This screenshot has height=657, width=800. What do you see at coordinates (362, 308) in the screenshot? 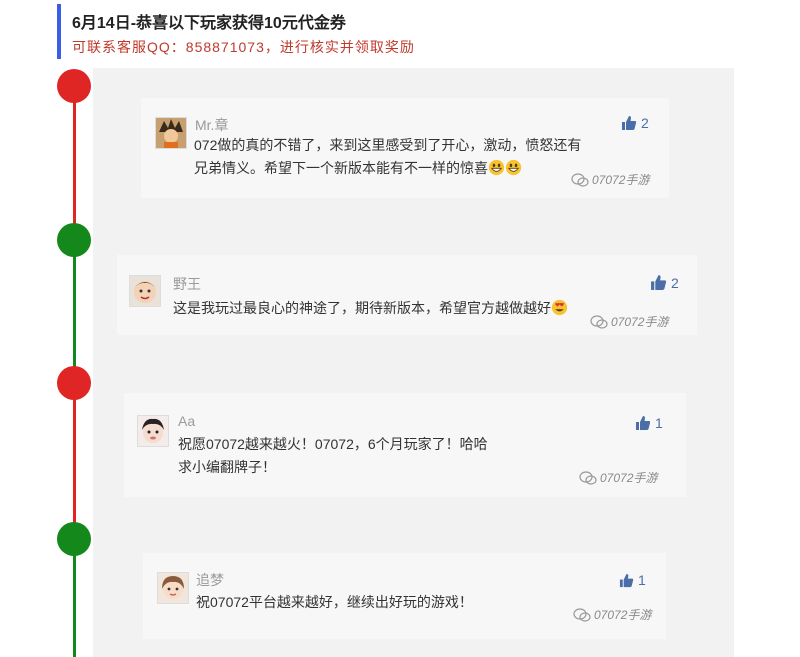
I see `comment-line: 这是我玩过最良心的神途了，期待新版本，希望官方越做越好` at bounding box center [362, 308].